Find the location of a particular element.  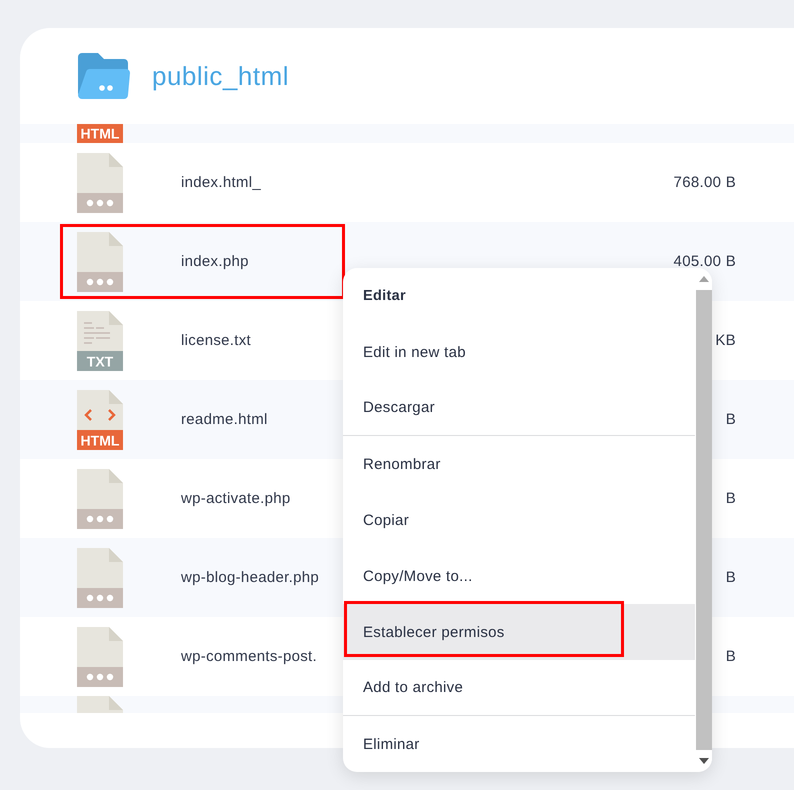

file-name: index.php is located at coordinates (215, 261).